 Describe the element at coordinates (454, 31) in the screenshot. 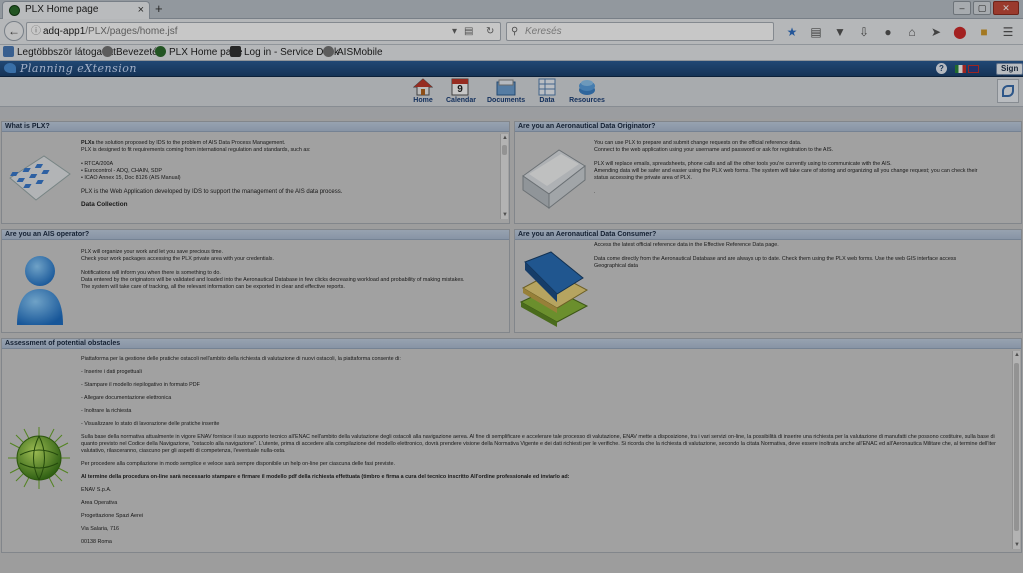

I see `dropdown-arrow-icon: ▾` at that location.